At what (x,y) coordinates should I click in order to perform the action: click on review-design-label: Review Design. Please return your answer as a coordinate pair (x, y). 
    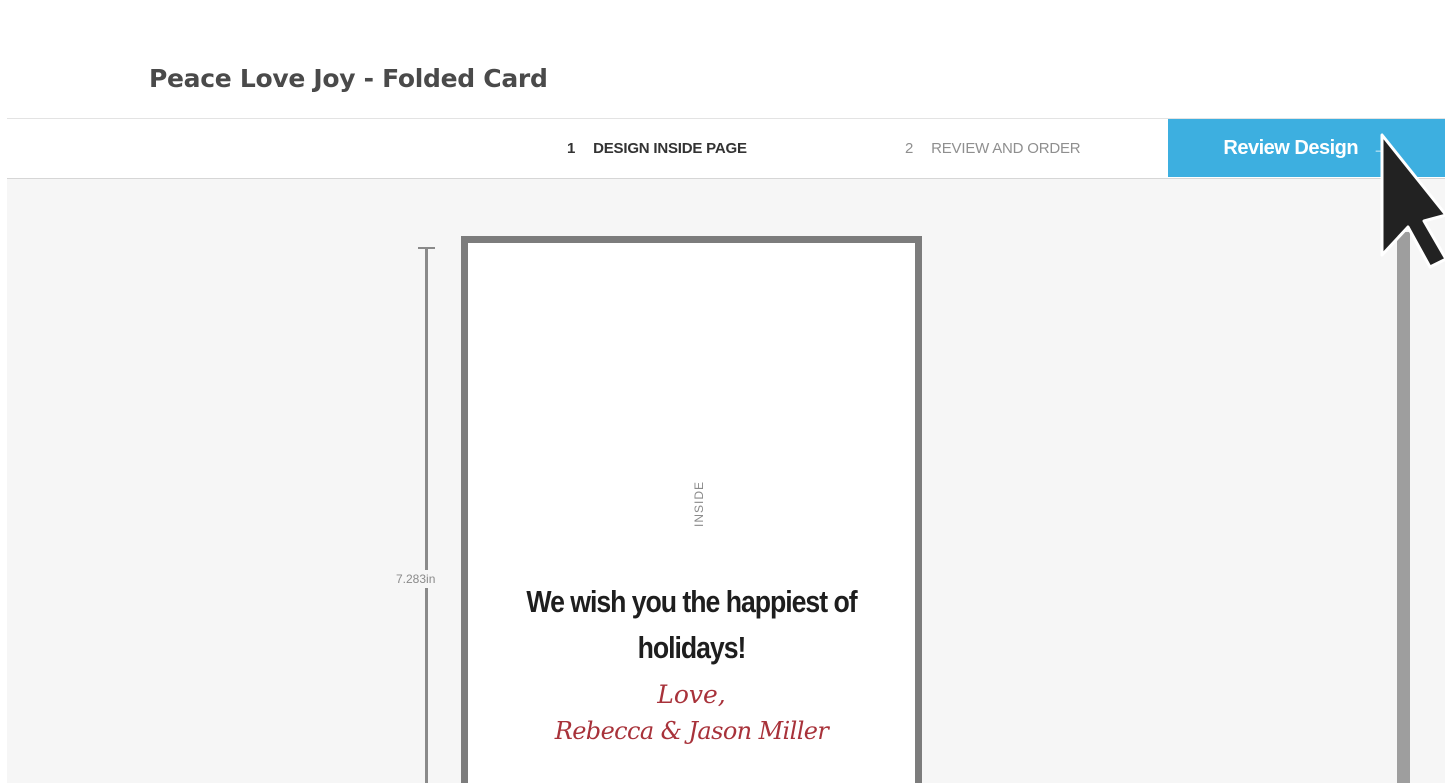
    Looking at the image, I should click on (1291, 147).